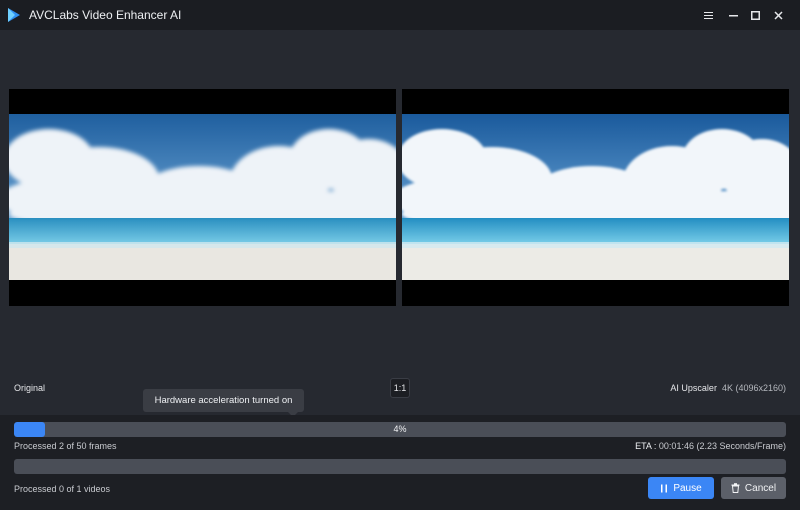 The image size is (800, 510). What do you see at coordinates (30, 388) in the screenshot?
I see `original-label: Original` at bounding box center [30, 388].